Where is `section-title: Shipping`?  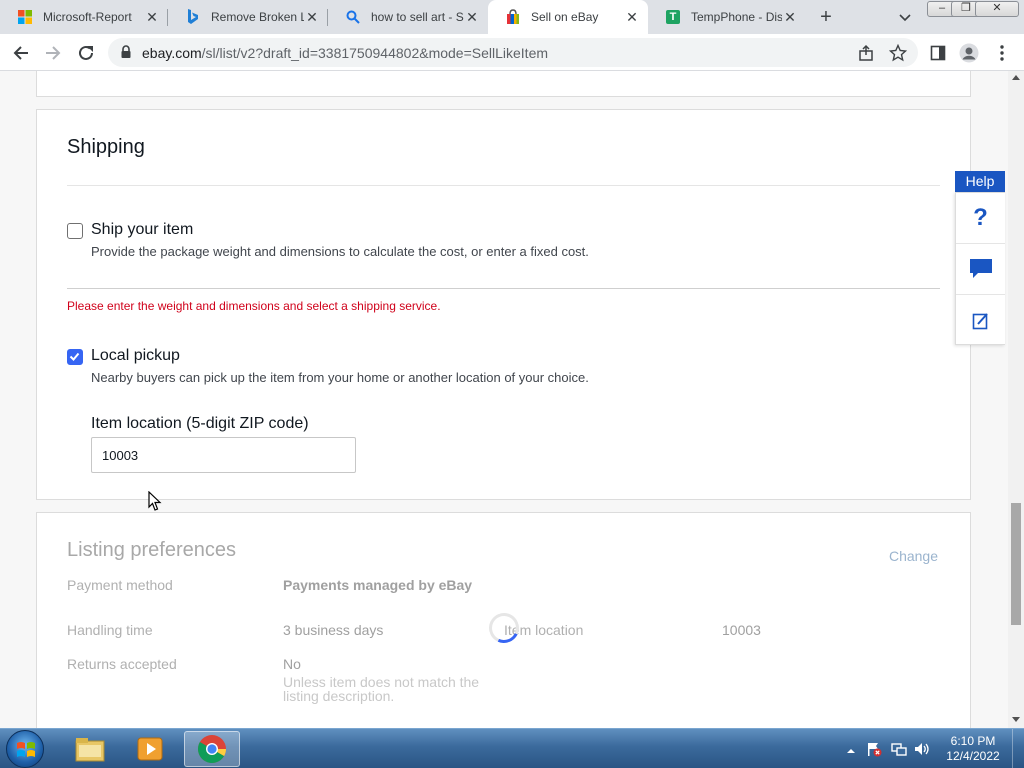
section-title: Shipping is located at coordinates (106, 147).